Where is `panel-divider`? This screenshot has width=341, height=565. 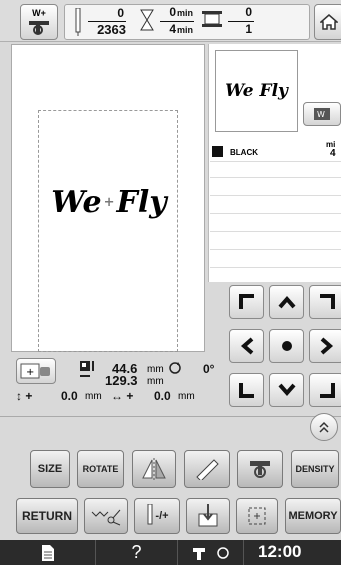
panel-divider is located at coordinates (170, 416).